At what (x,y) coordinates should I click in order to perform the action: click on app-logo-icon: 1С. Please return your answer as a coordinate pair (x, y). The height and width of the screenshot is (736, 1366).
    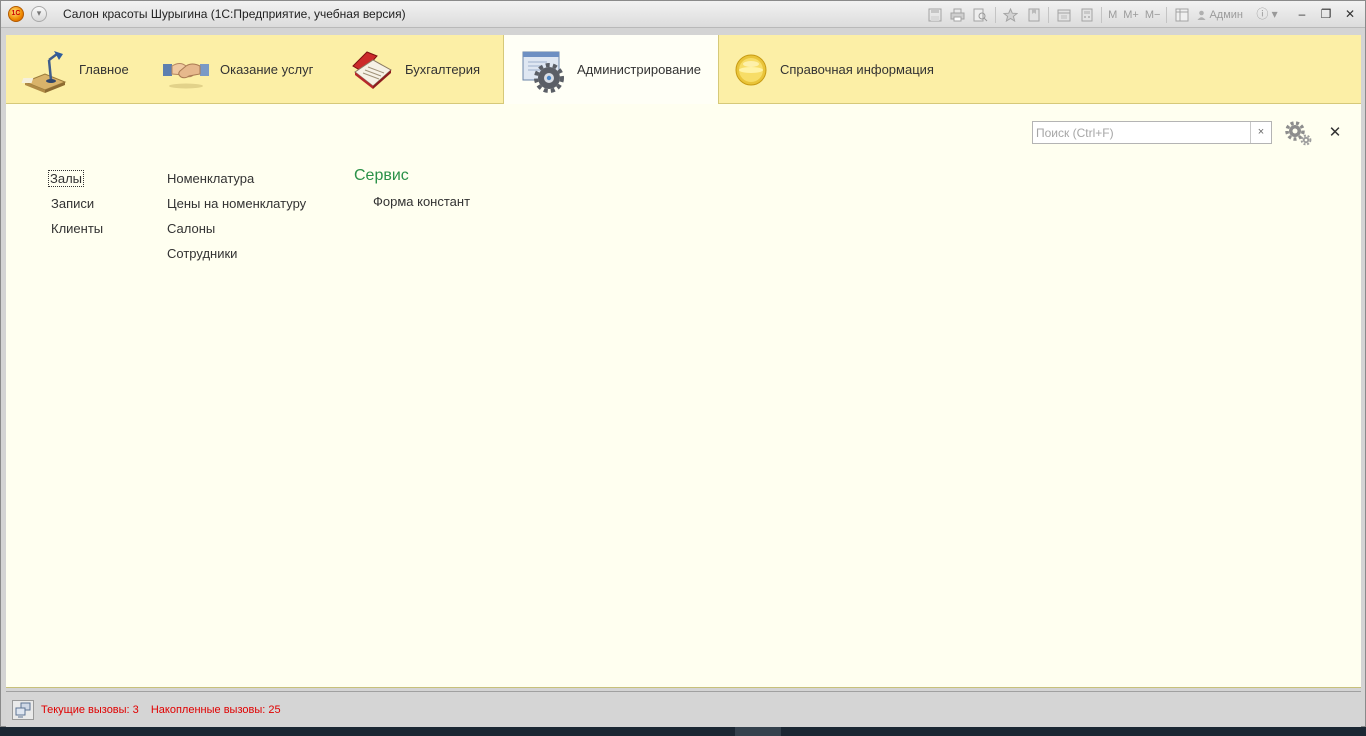
    Looking at the image, I should click on (16, 14).